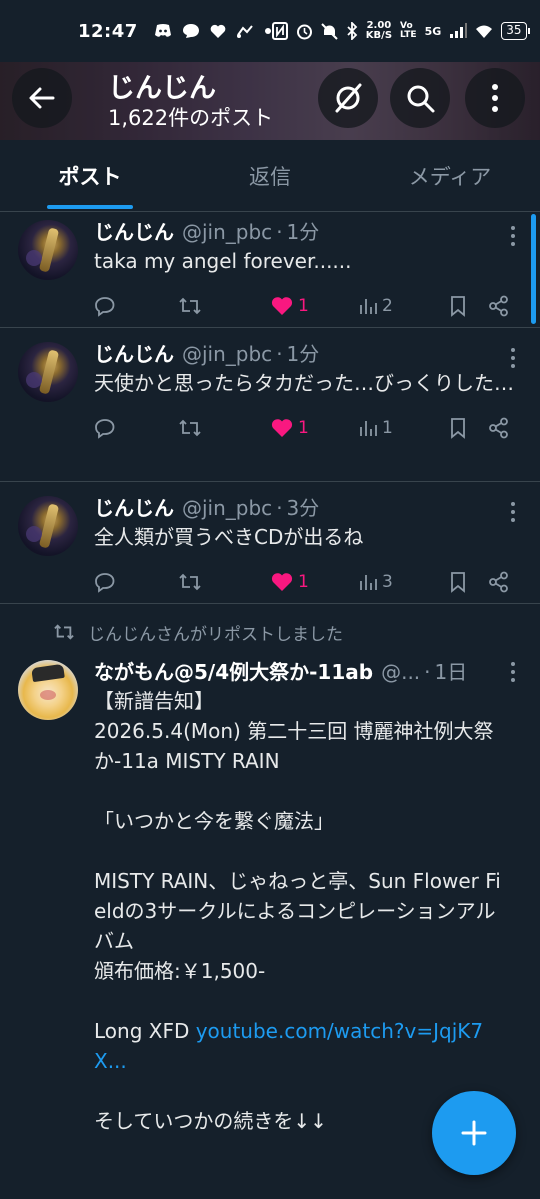  Describe the element at coordinates (233, 670) in the screenshot. I see `author-name: ながもん@5/4例大祭か-11ab` at that location.